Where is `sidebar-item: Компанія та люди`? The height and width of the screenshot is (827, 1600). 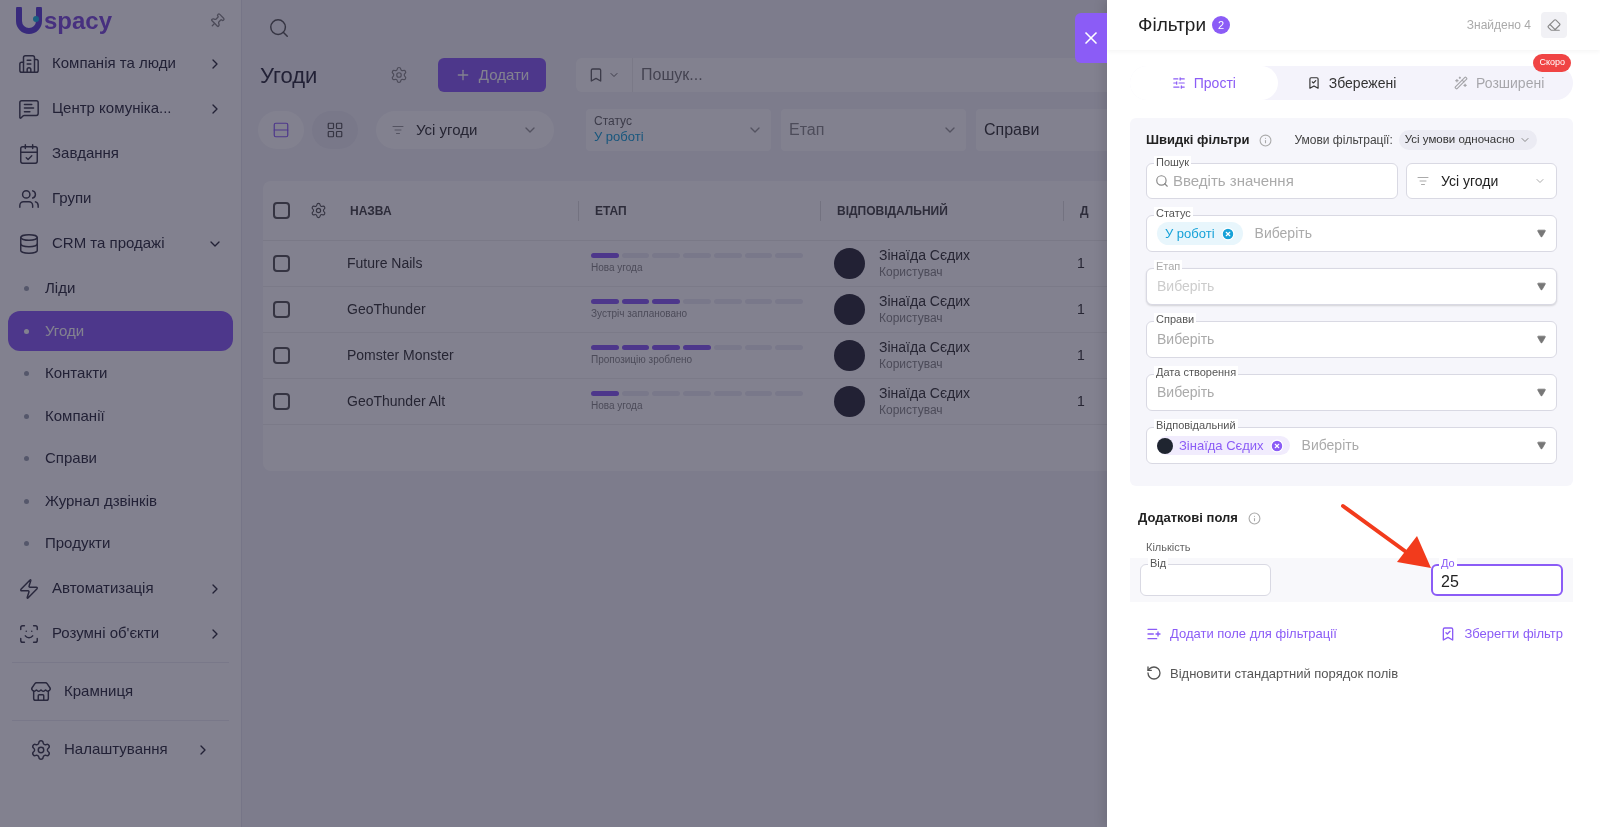 sidebar-item: Компанія та люди is located at coordinates (120, 63).